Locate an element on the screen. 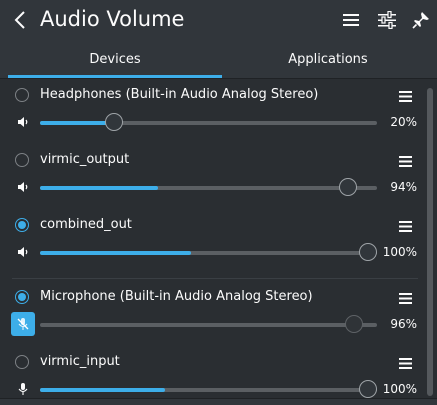  tab-devices-label: Devices is located at coordinates (115, 59).